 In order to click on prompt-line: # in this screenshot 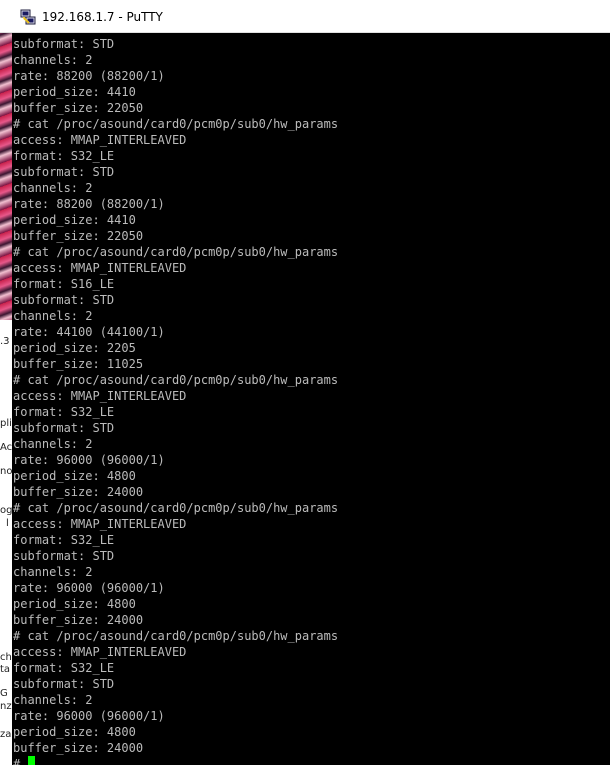, I will do `click(175, 760)`.